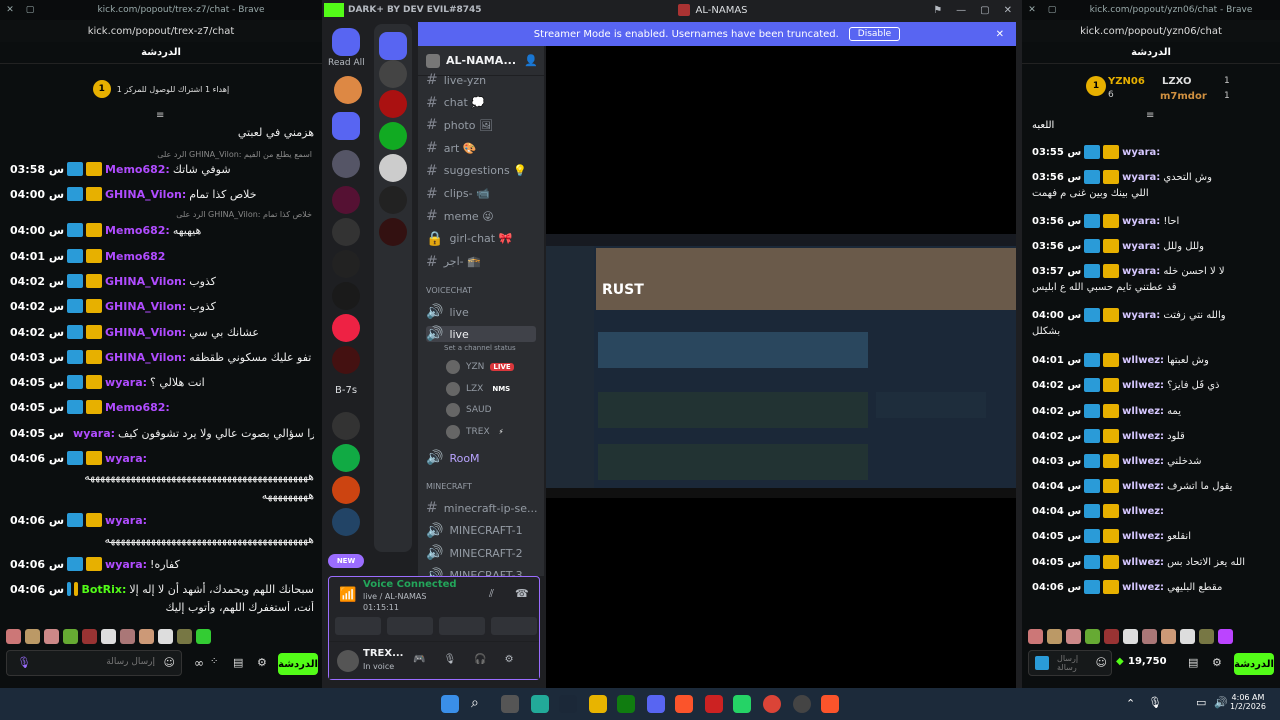  Describe the element at coordinates (1254, 664) in the screenshot. I see `right-chat-button: الدردشة` at that location.